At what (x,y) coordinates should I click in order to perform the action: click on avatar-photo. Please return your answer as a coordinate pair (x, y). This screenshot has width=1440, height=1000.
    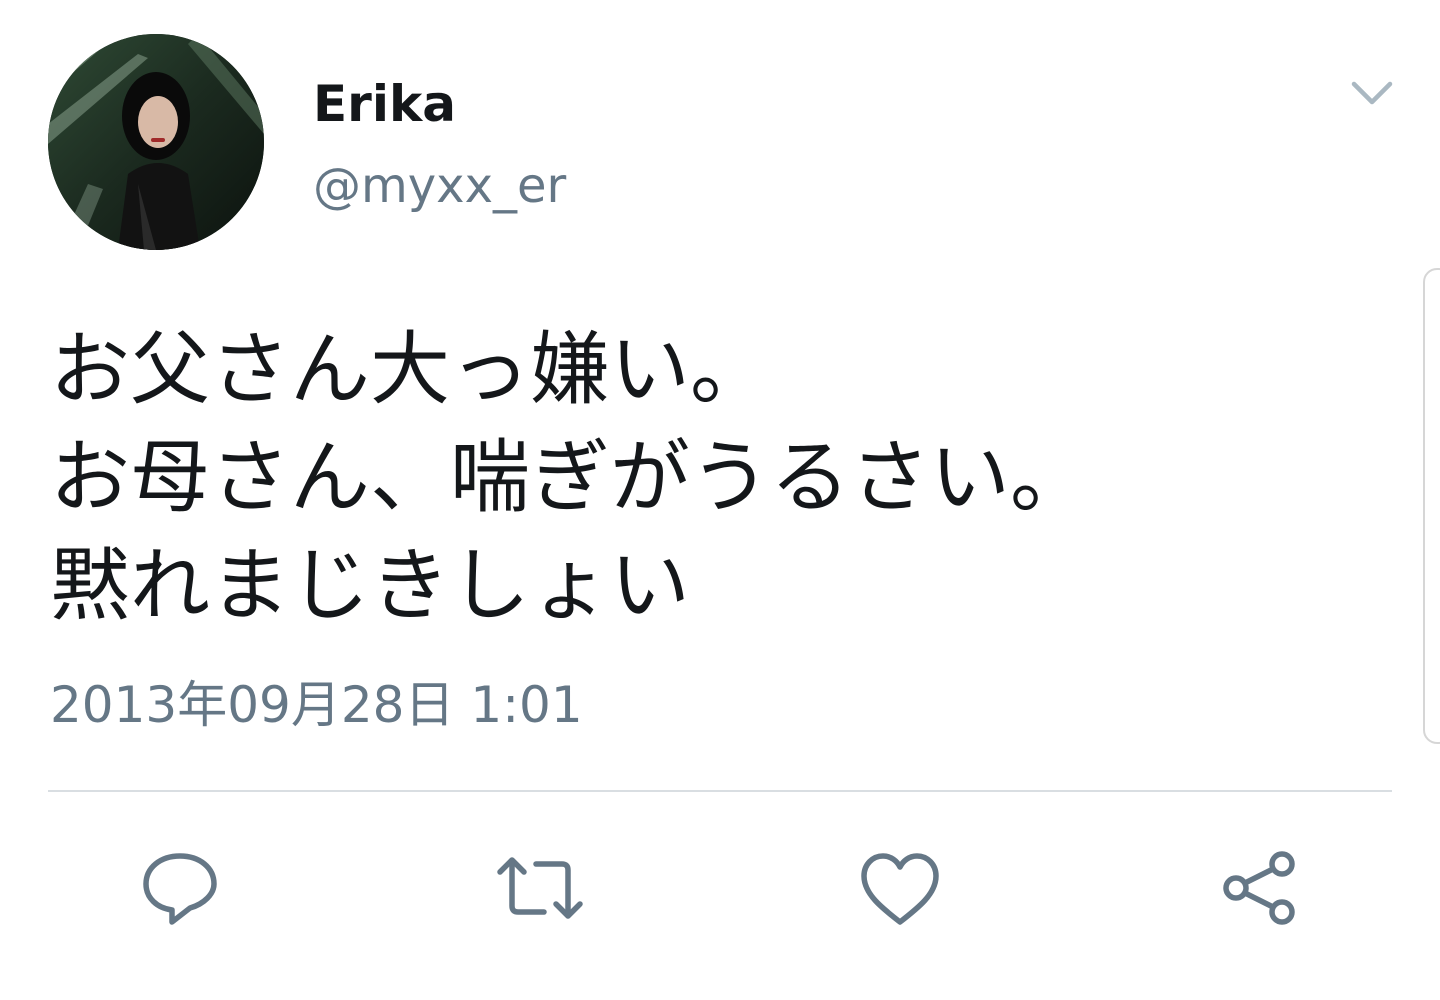
    Looking at the image, I should click on (156, 142).